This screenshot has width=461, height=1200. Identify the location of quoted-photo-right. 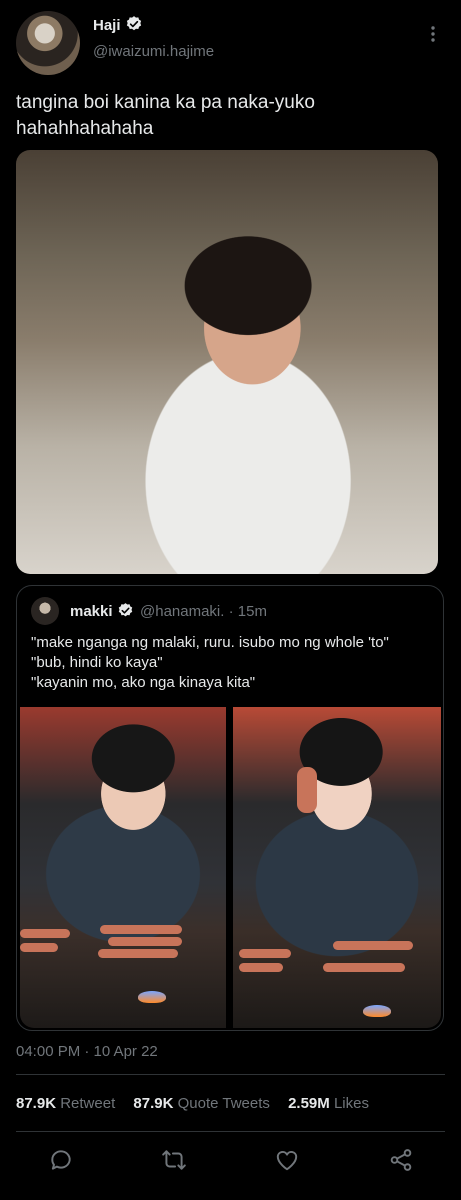
(337, 867).